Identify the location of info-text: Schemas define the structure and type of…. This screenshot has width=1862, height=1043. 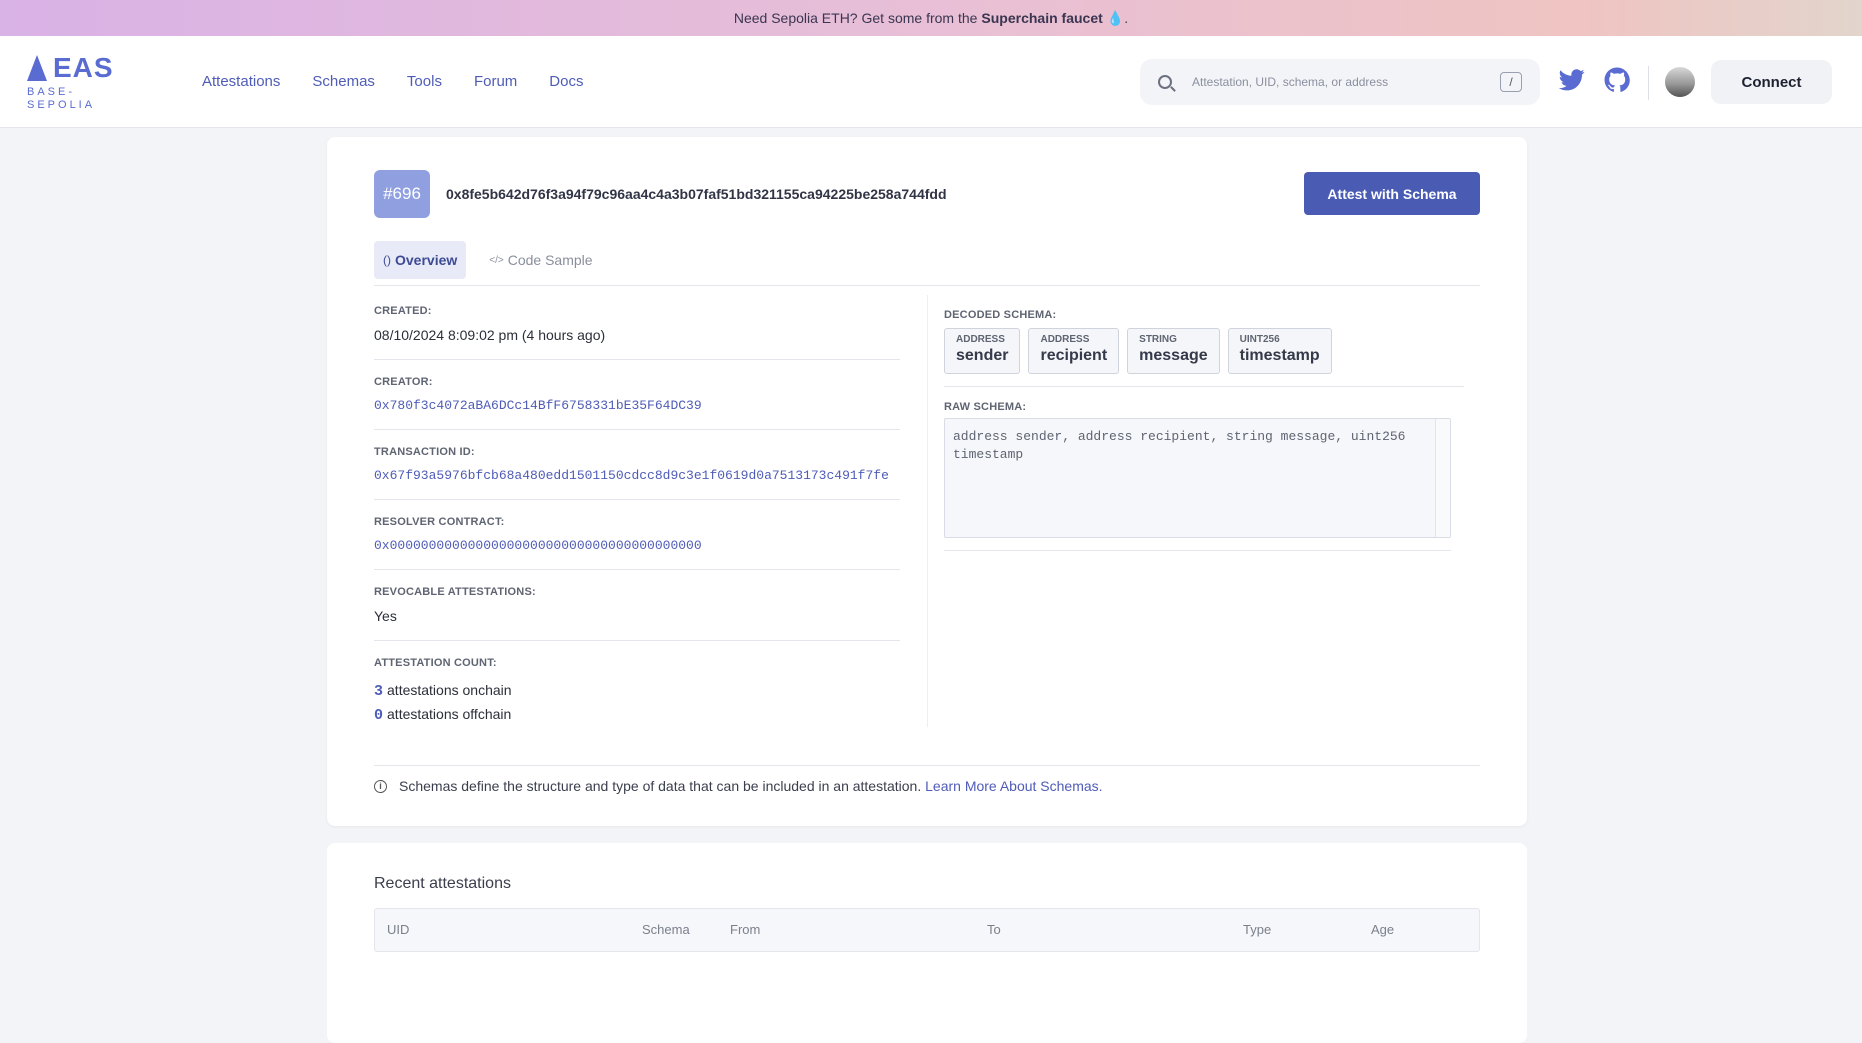
(660, 786).